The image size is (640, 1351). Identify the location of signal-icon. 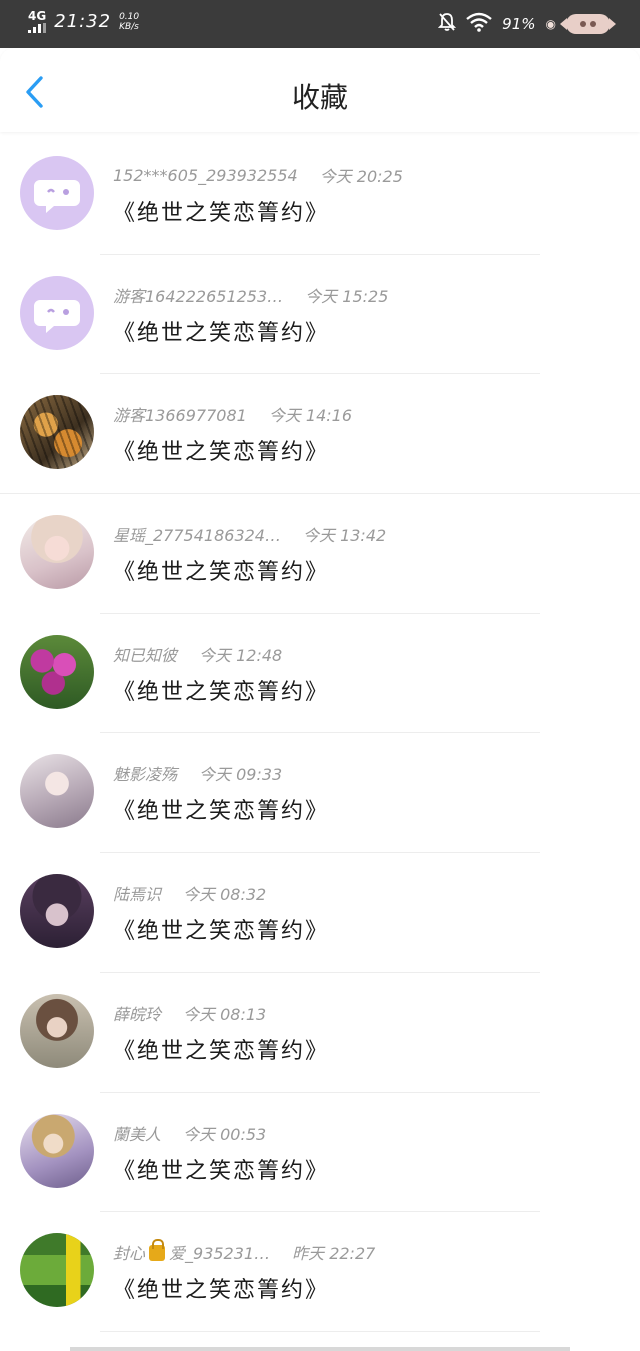
(37, 28).